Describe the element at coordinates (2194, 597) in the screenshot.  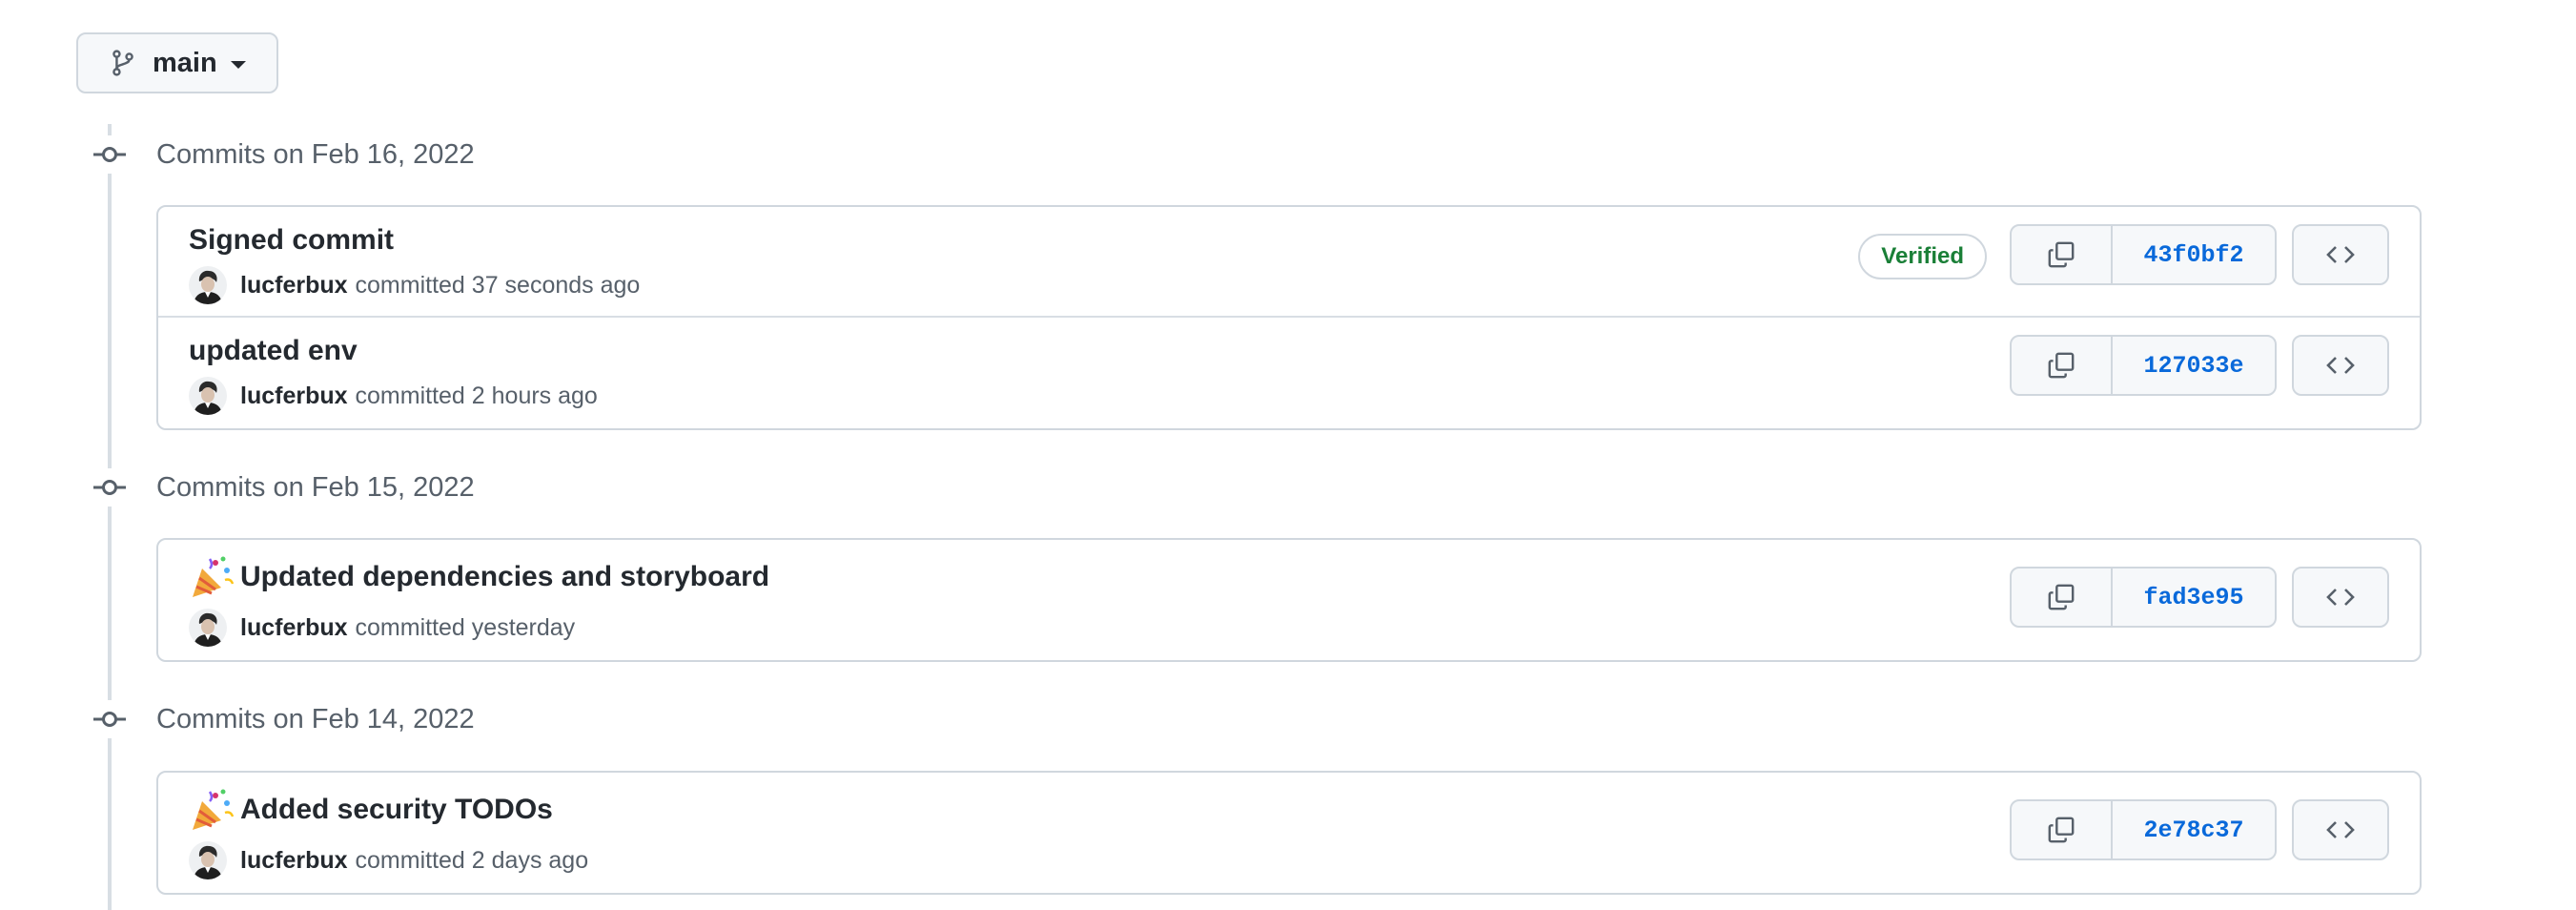
I see `commit-sha-link: fad3e95` at that location.